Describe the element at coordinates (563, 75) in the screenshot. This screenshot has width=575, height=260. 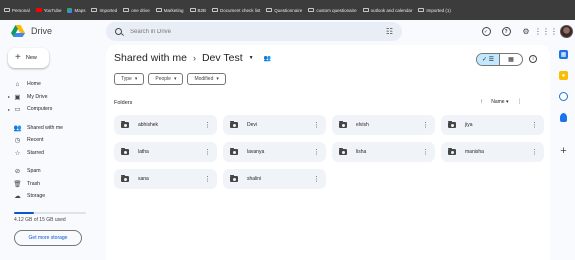
I see `keep-icon: ●` at that location.